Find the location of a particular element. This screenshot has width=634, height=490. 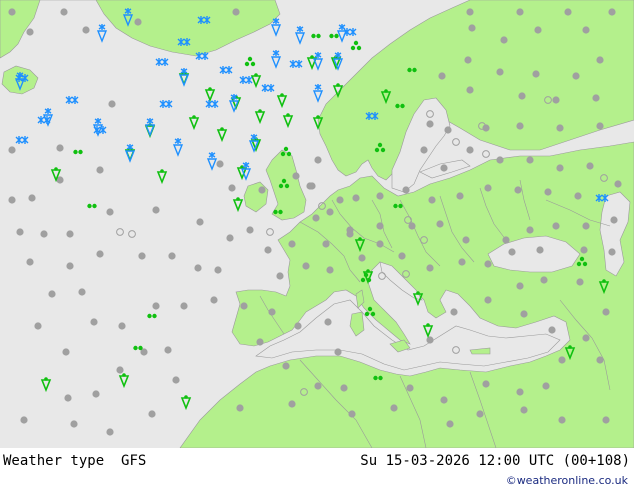

map-title: Weather type GFS is located at coordinates (74, 461).